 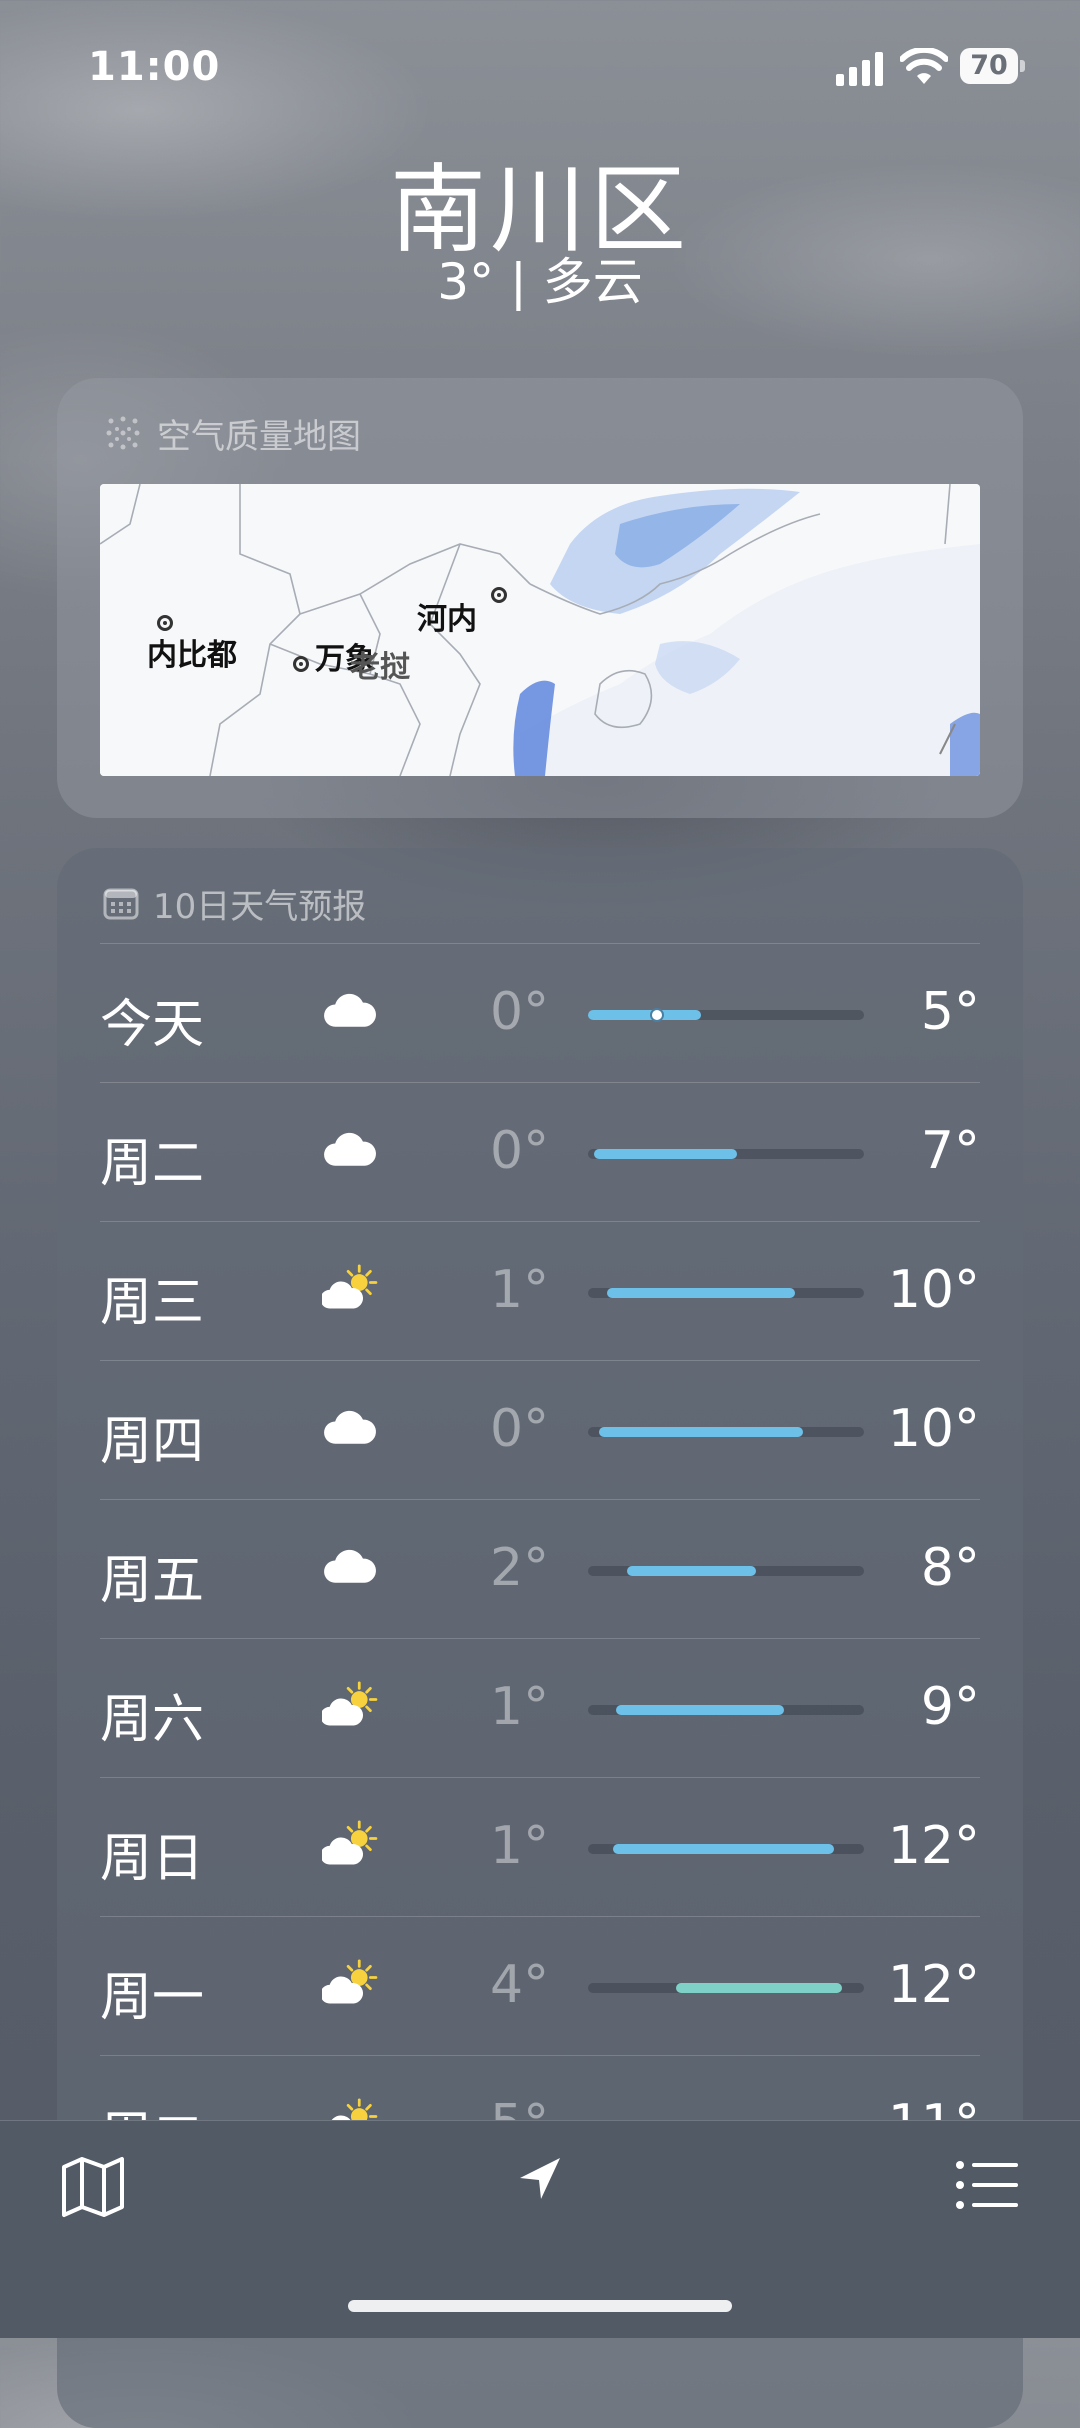 What do you see at coordinates (540, 2306) in the screenshot?
I see `home-indicator` at bounding box center [540, 2306].